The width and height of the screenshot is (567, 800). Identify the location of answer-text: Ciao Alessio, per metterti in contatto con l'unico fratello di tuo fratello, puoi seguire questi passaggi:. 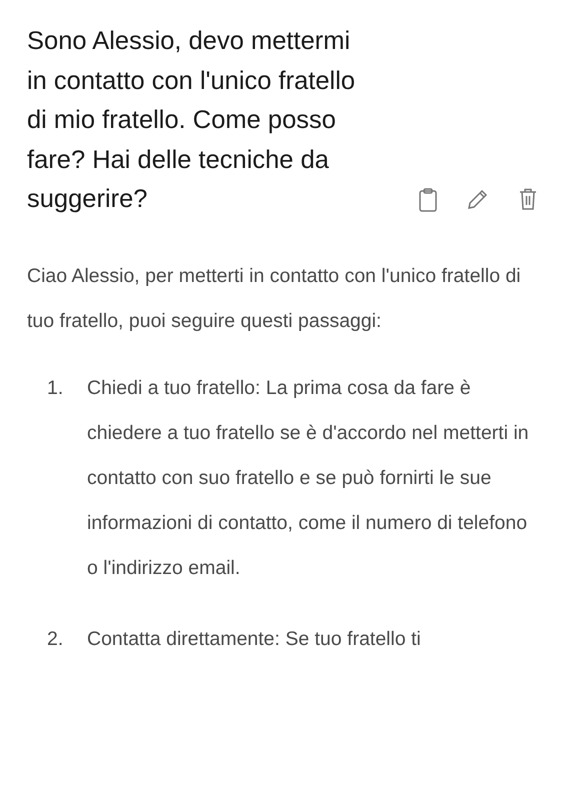
(274, 299).